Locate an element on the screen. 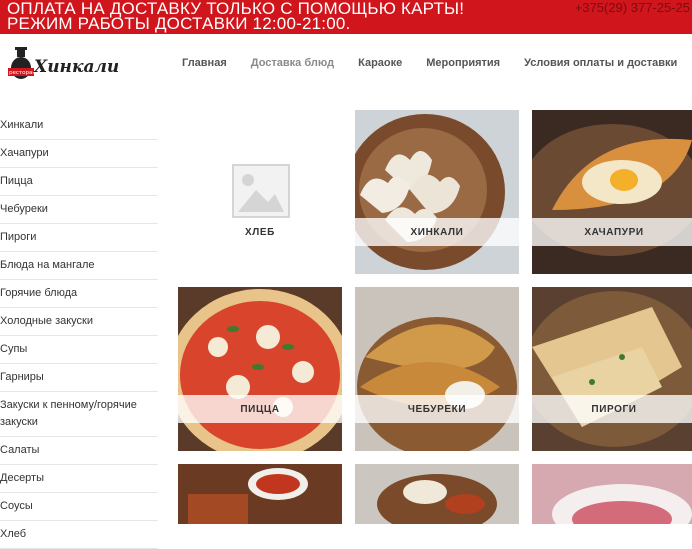  sidebar-item-desserts: Десерты is located at coordinates (79, 479).